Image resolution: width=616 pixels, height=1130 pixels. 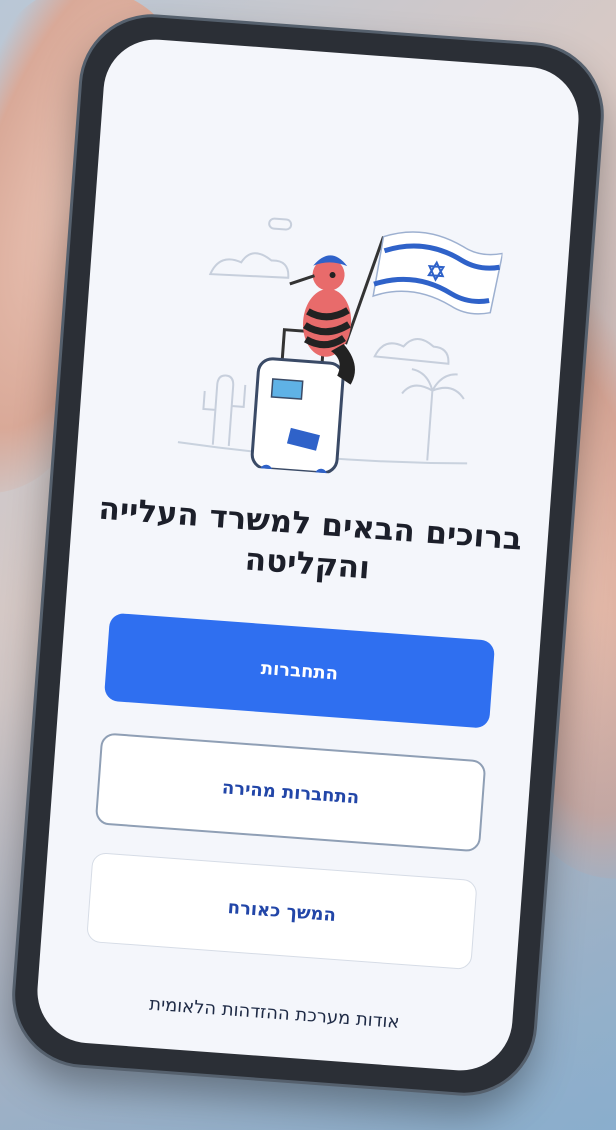 What do you see at coordinates (282, 911) in the screenshot?
I see `continue-as-guest-button: המשך כאורח` at bounding box center [282, 911].